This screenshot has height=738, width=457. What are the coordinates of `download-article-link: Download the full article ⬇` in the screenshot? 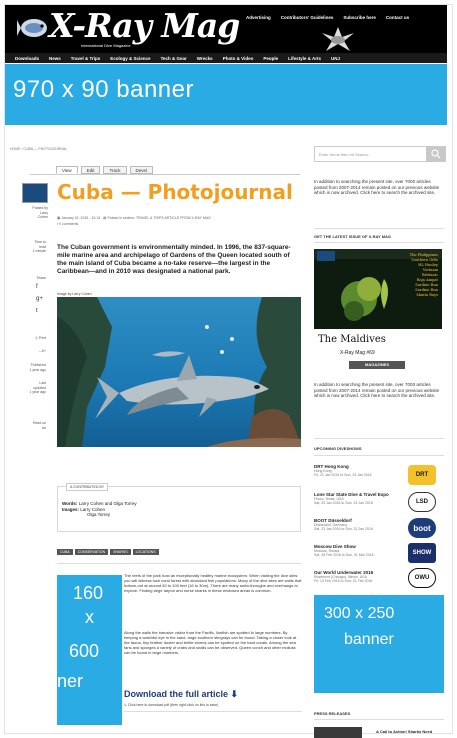 It's located at (181, 694).